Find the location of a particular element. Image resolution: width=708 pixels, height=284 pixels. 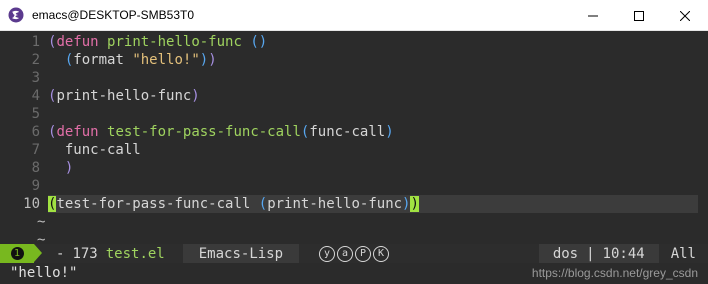

line-ending: dos is located at coordinates (565, 253).